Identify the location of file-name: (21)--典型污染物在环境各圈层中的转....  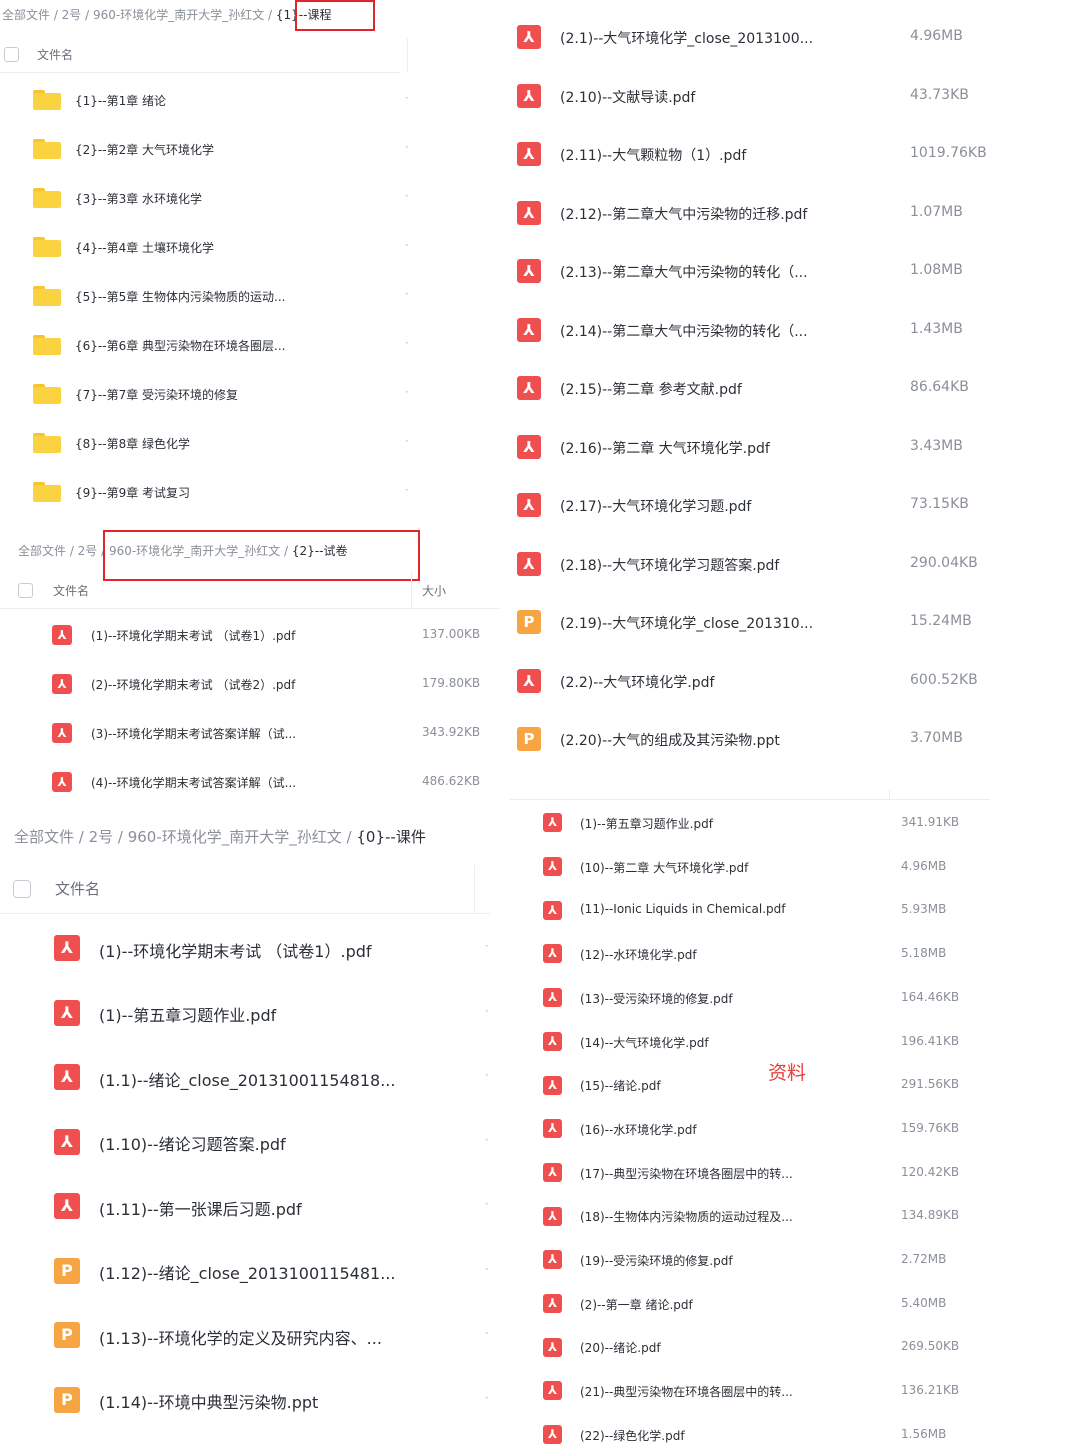
(686, 1391).